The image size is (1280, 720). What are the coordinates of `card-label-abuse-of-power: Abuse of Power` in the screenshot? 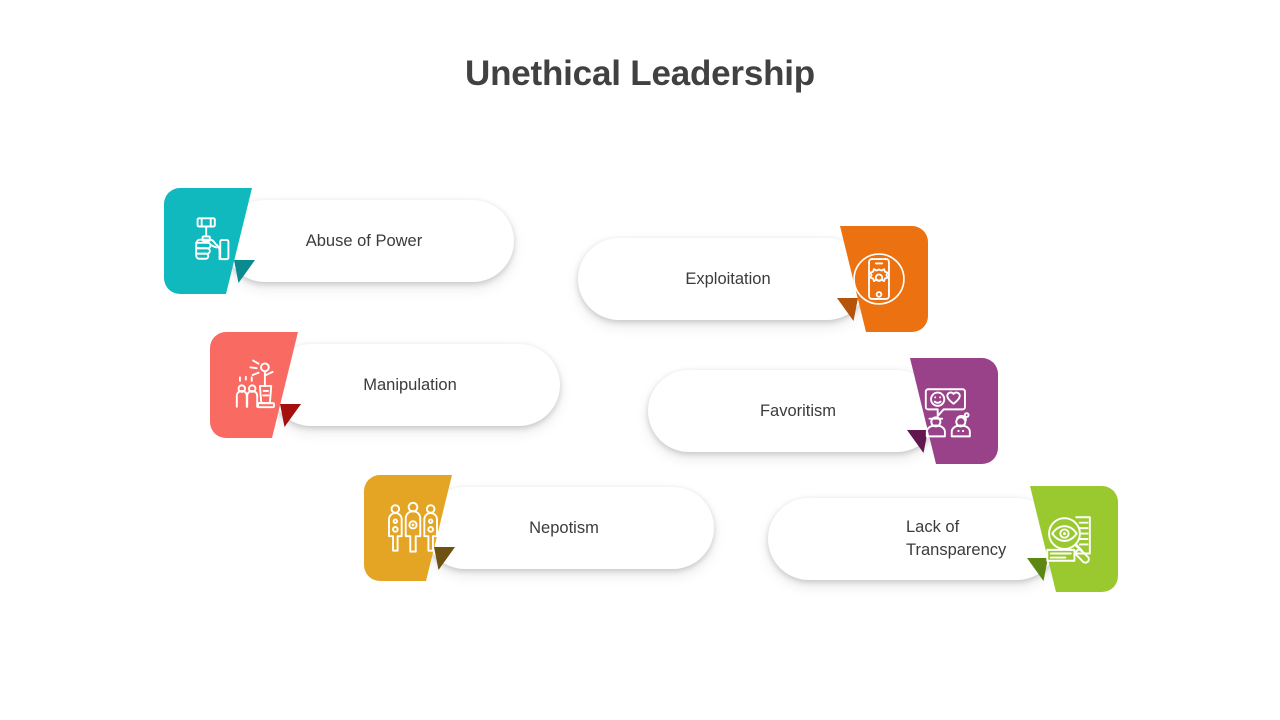 It's located at (364, 240).